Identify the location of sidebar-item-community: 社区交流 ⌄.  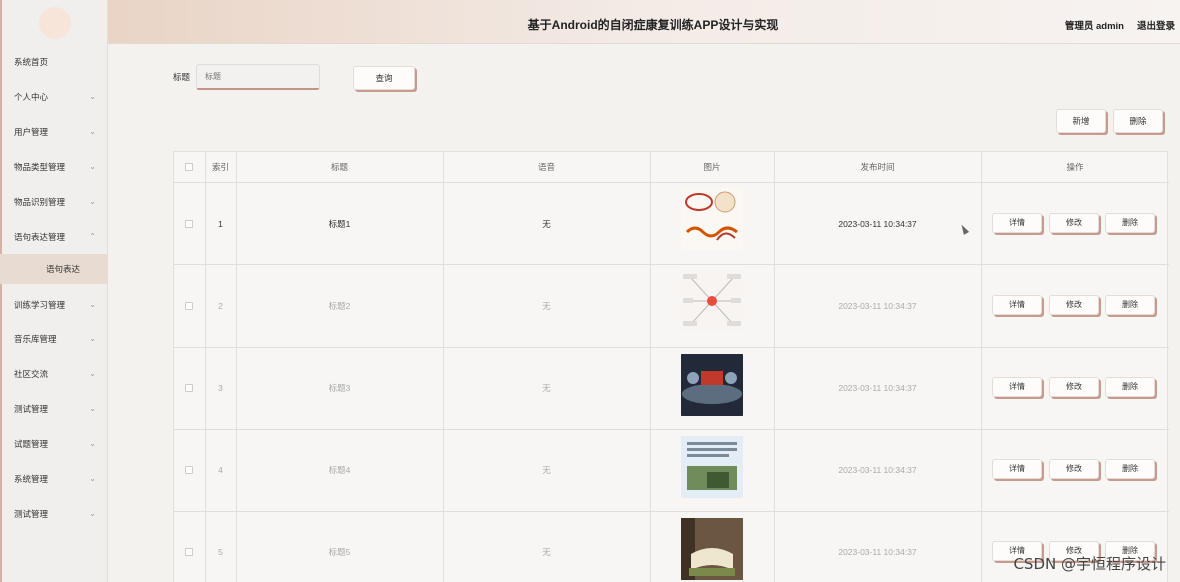
(54, 374).